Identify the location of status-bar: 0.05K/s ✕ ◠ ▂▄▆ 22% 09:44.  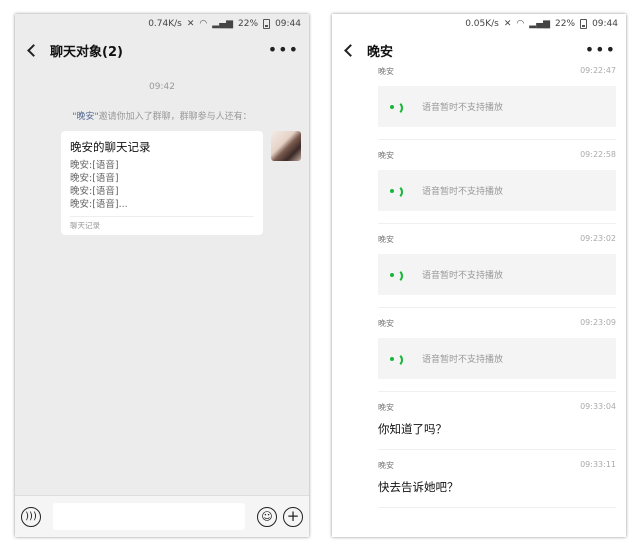
(479, 24).